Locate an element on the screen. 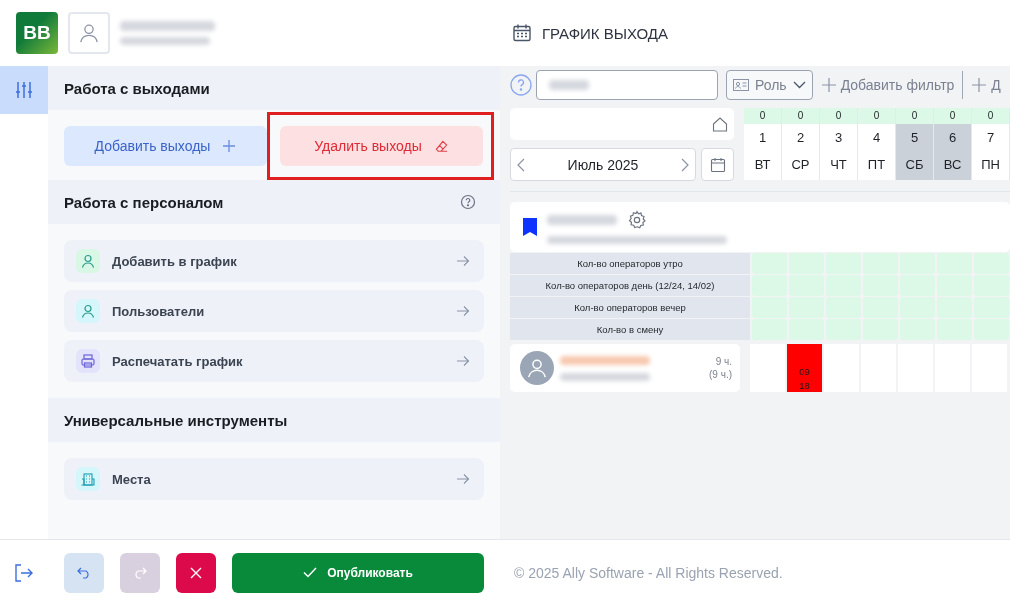 This screenshot has width=1010, height=605. role-dropdown: Роль is located at coordinates (769, 85).